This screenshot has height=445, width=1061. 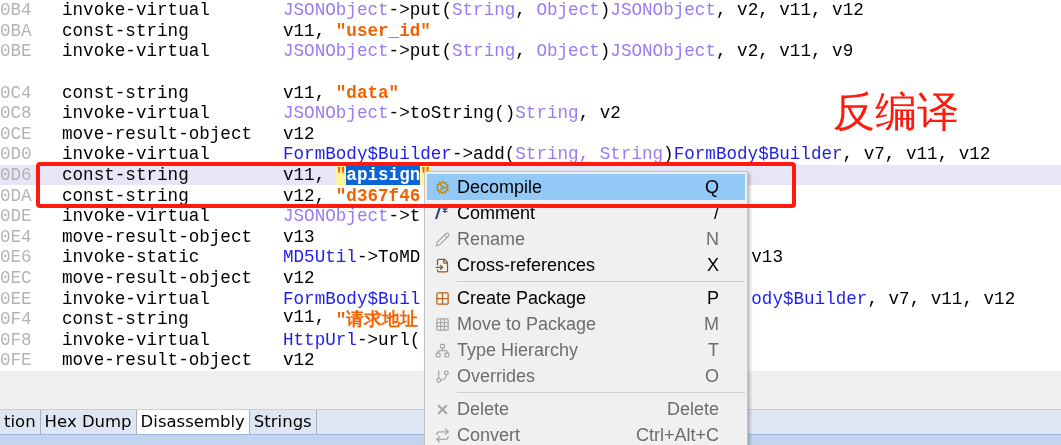 I want to click on hierarchy-icon, so click(x=442, y=350).